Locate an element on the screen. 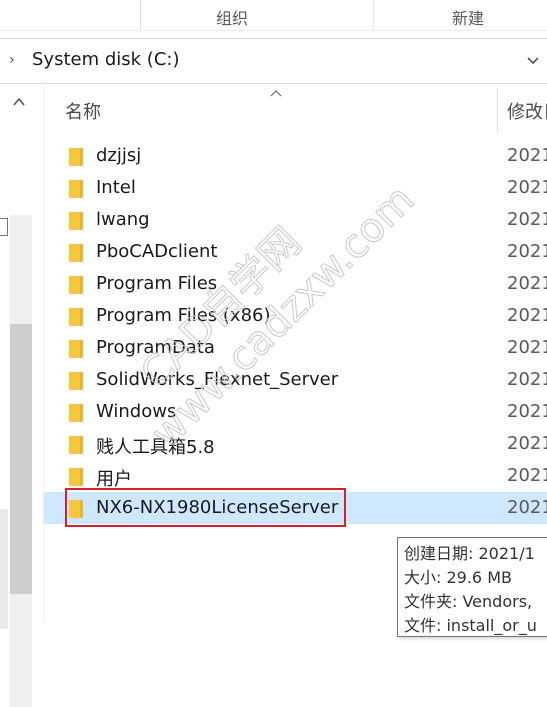  list-item-selected: NX6-NX1980LicenseServer 2021 is located at coordinates (295, 508).